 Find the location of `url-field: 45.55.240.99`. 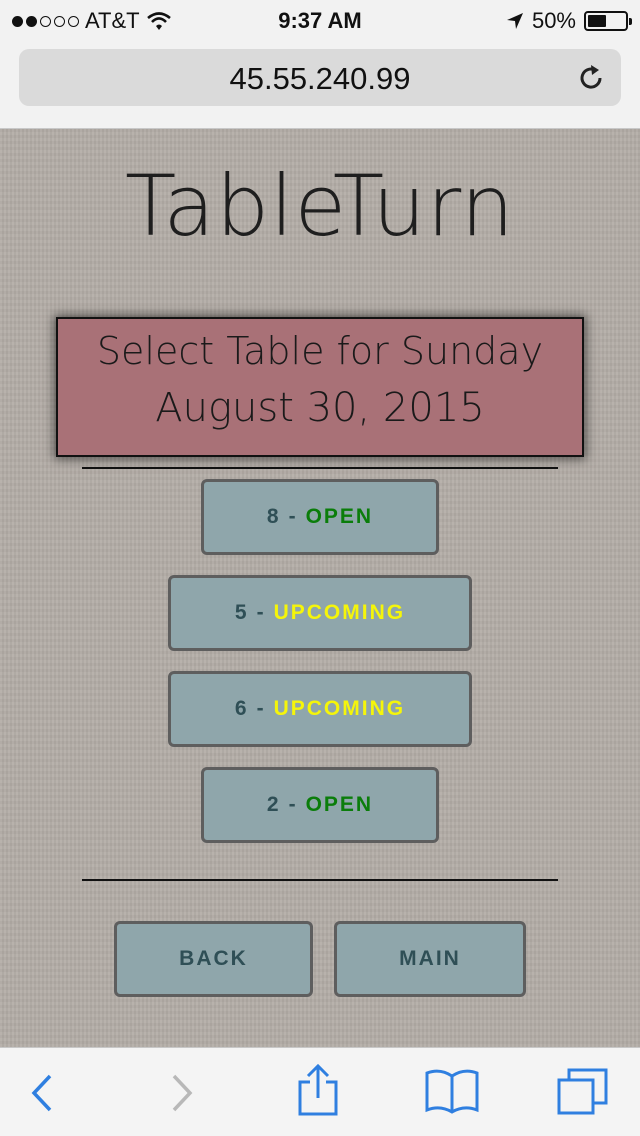

url-field: 45.55.240.99 is located at coordinates (320, 77).